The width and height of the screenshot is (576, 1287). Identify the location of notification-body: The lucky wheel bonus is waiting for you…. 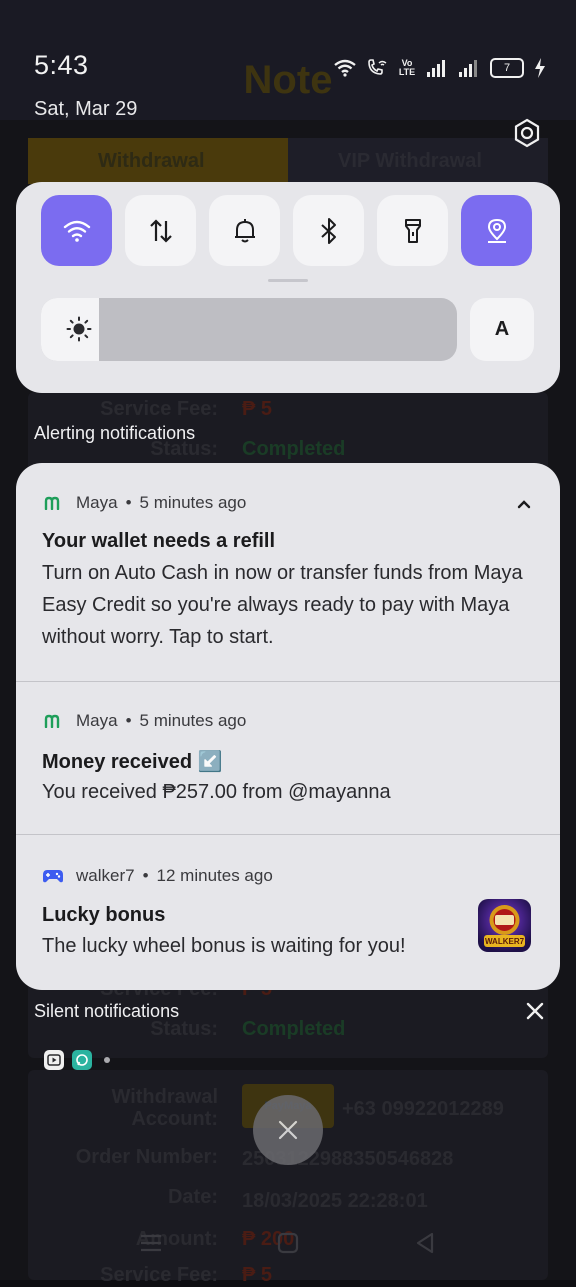
(224, 946).